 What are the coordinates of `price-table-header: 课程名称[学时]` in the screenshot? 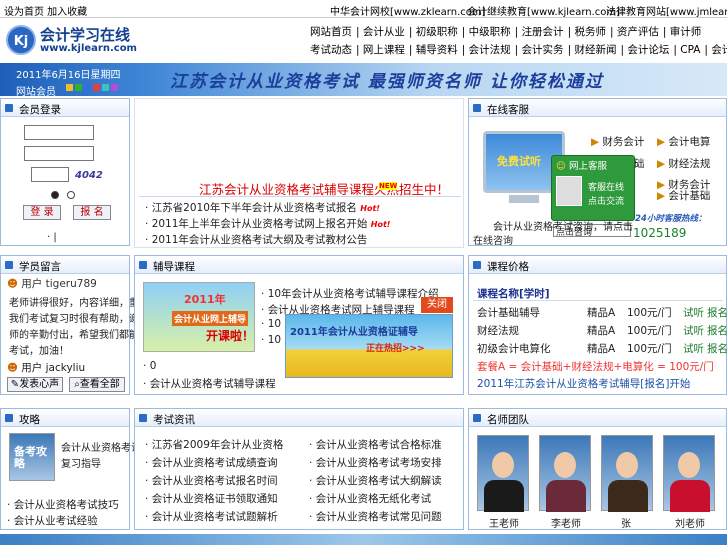 It's located at (513, 294).